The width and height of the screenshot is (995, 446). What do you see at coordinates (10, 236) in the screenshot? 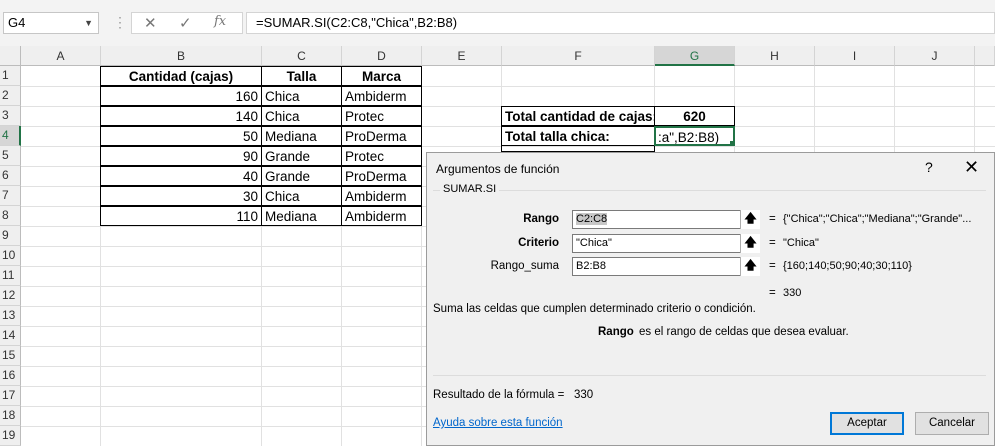
I see `row-header-9: 9` at bounding box center [10, 236].